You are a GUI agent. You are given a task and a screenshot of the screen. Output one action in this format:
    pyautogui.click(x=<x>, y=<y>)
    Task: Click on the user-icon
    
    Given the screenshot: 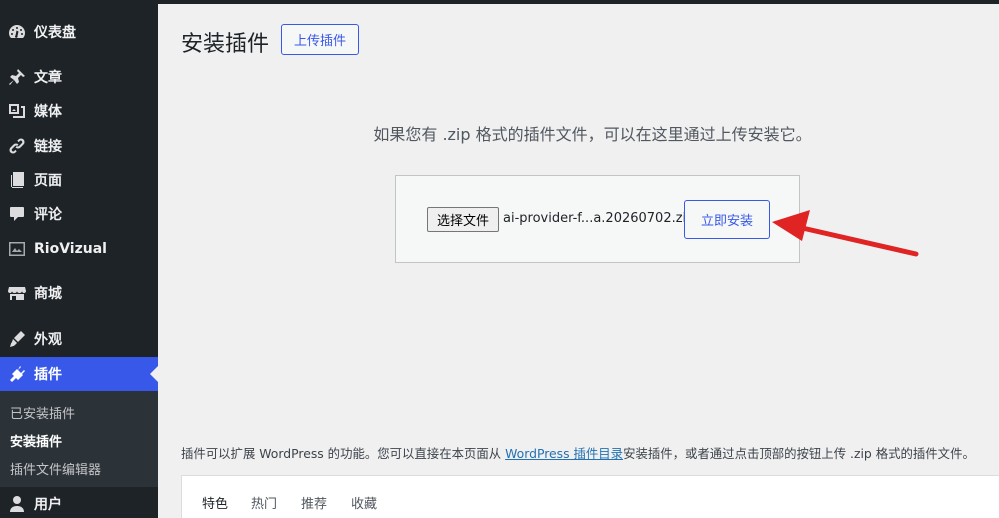 What is the action you would take?
    pyautogui.click(x=17, y=504)
    